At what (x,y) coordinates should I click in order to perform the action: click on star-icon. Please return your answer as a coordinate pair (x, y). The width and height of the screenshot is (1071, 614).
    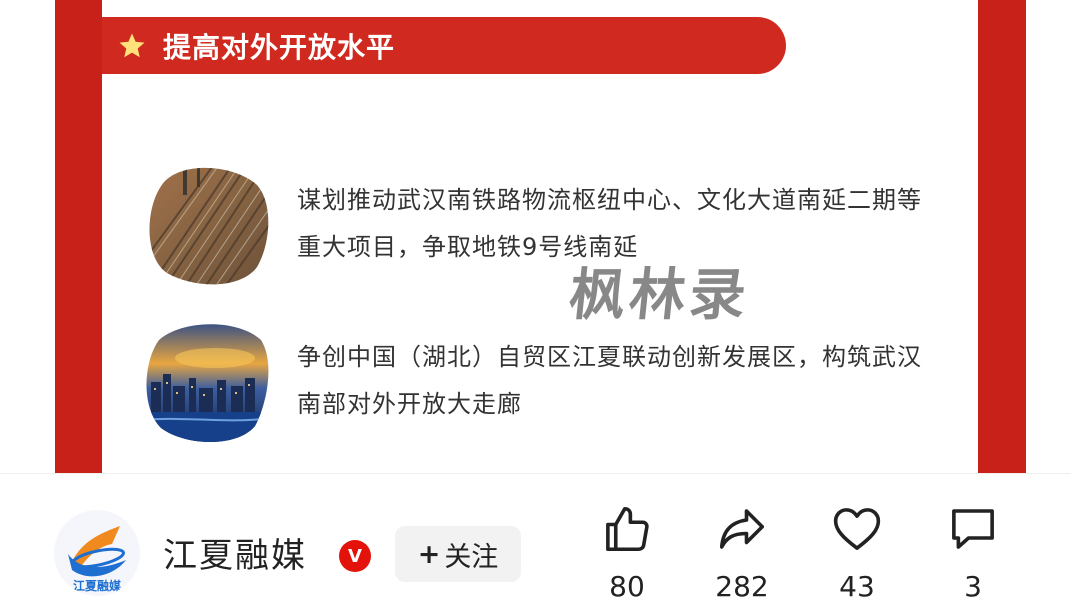
    Looking at the image, I should click on (132, 46).